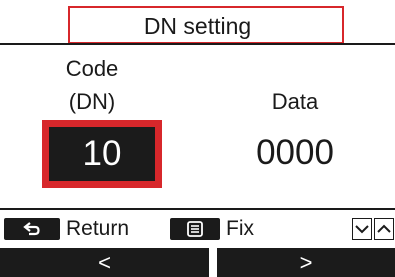 Image resolution: width=395 pixels, height=277 pixels. What do you see at coordinates (92, 68) in the screenshot?
I see `code-label: Code` at bounding box center [92, 68].